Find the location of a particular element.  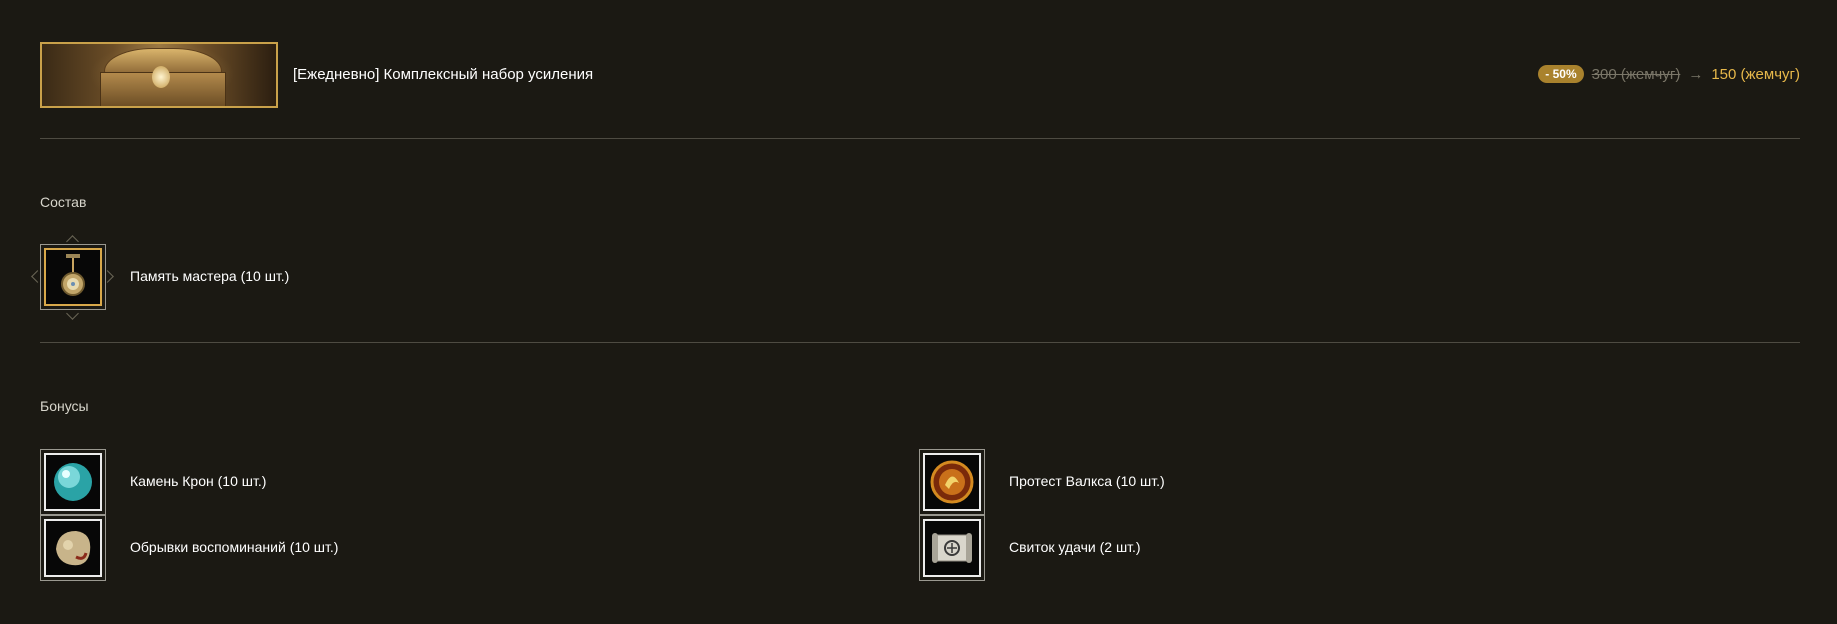

item-label: Камень Крон (10 шт.) is located at coordinates (198, 481).